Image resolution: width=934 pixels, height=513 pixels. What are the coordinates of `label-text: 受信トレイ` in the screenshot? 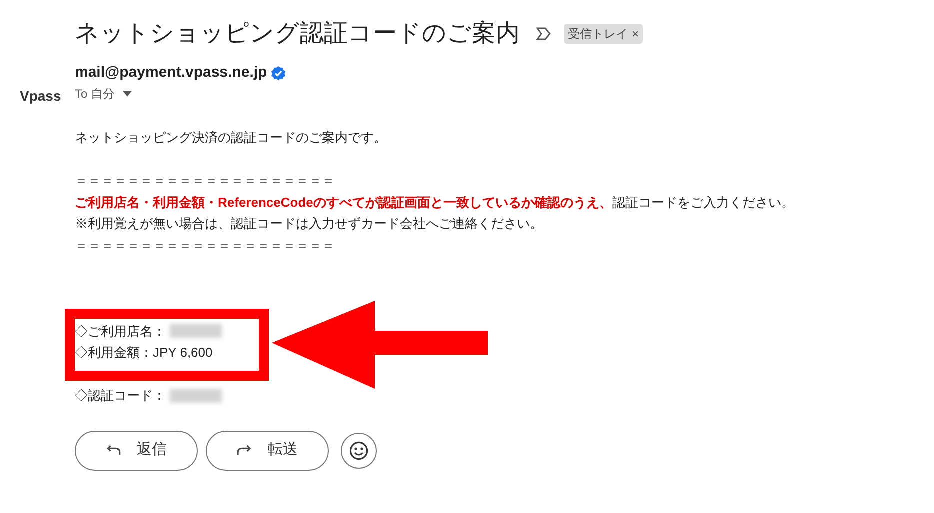 It's located at (598, 34).